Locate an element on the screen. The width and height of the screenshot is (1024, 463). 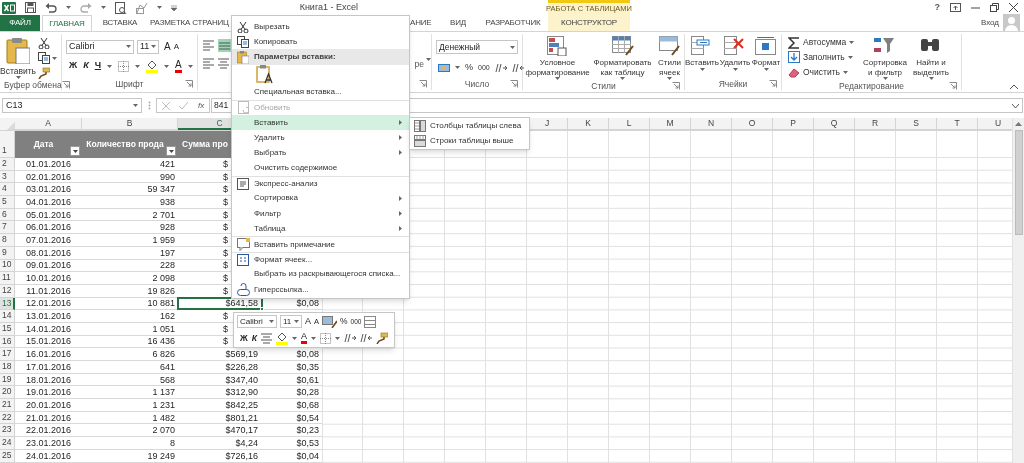
table-cell: 1 482 is located at coordinates (163, 417).